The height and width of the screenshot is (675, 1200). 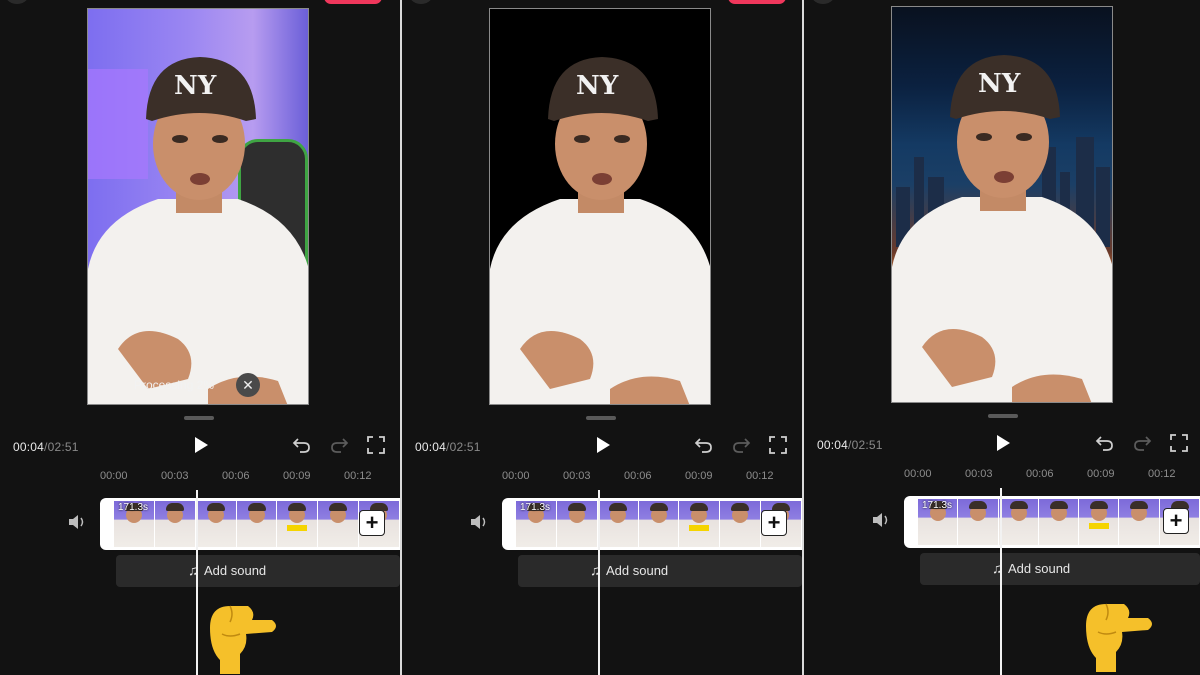 I want to click on processing-status: Processing 2%, so click(x=174, y=385).